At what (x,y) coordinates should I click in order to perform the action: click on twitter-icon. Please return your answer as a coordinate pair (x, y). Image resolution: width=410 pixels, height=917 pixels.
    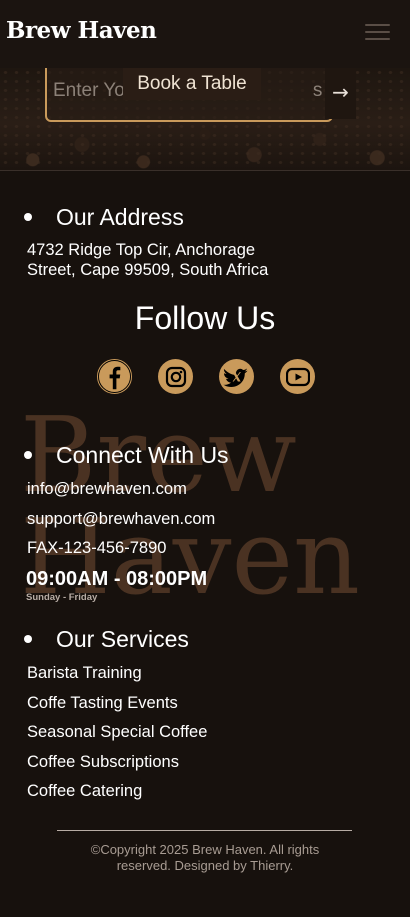
    Looking at the image, I should click on (236, 376).